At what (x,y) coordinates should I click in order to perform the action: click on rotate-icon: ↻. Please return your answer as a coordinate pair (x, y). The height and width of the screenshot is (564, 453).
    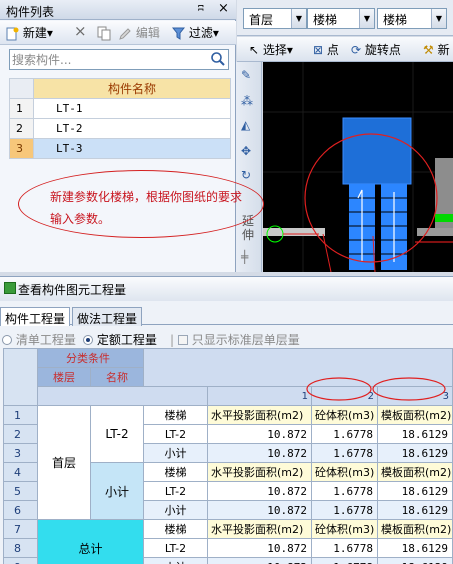
    Looking at the image, I should click on (246, 175).